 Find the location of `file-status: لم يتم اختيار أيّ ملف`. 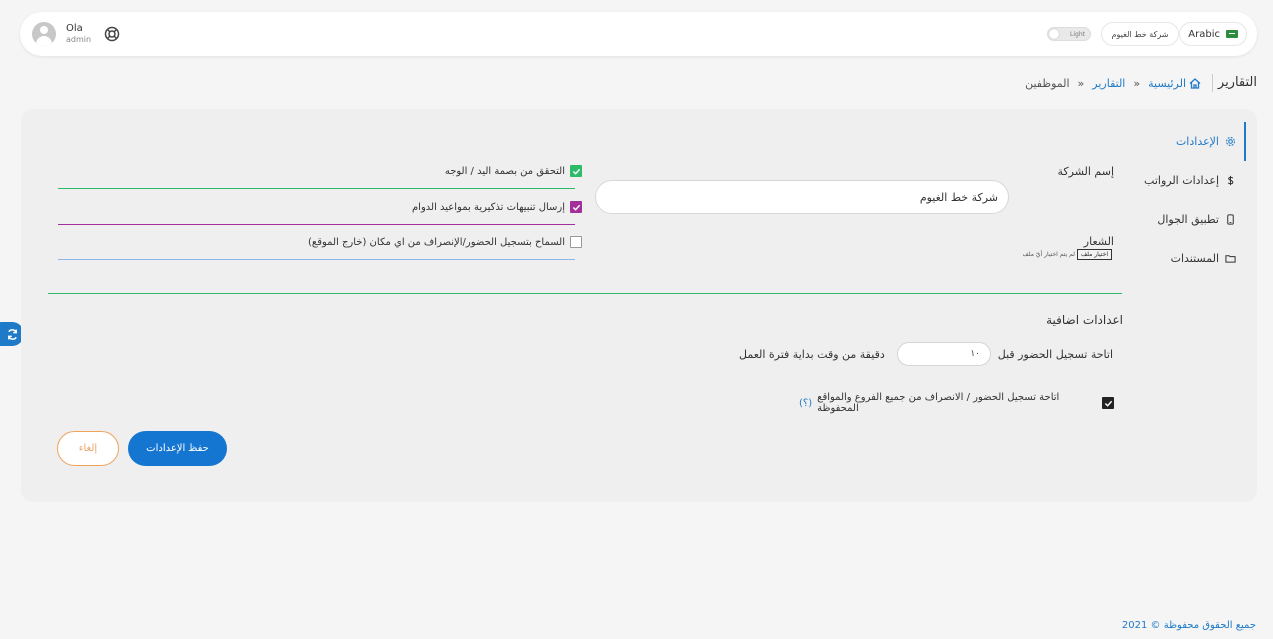

file-status: لم يتم اختيار أيّ ملف is located at coordinates (1048, 254).